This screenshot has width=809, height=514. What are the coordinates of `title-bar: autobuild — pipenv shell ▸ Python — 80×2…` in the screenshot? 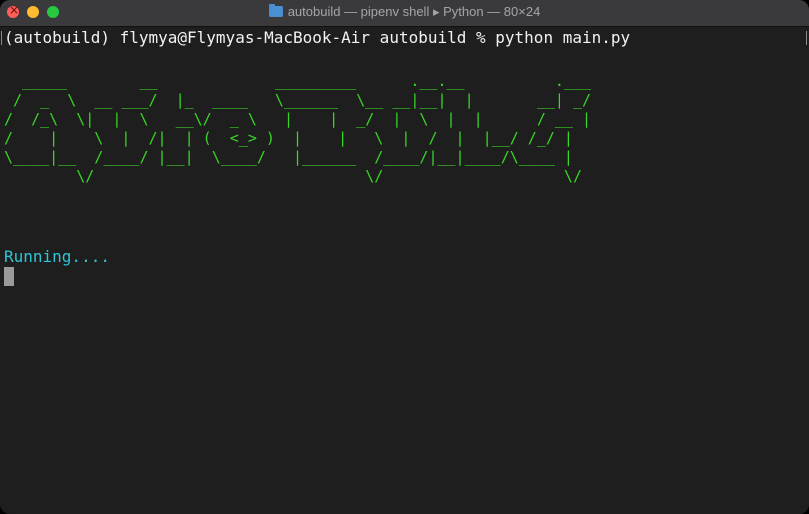 It's located at (404, 13).